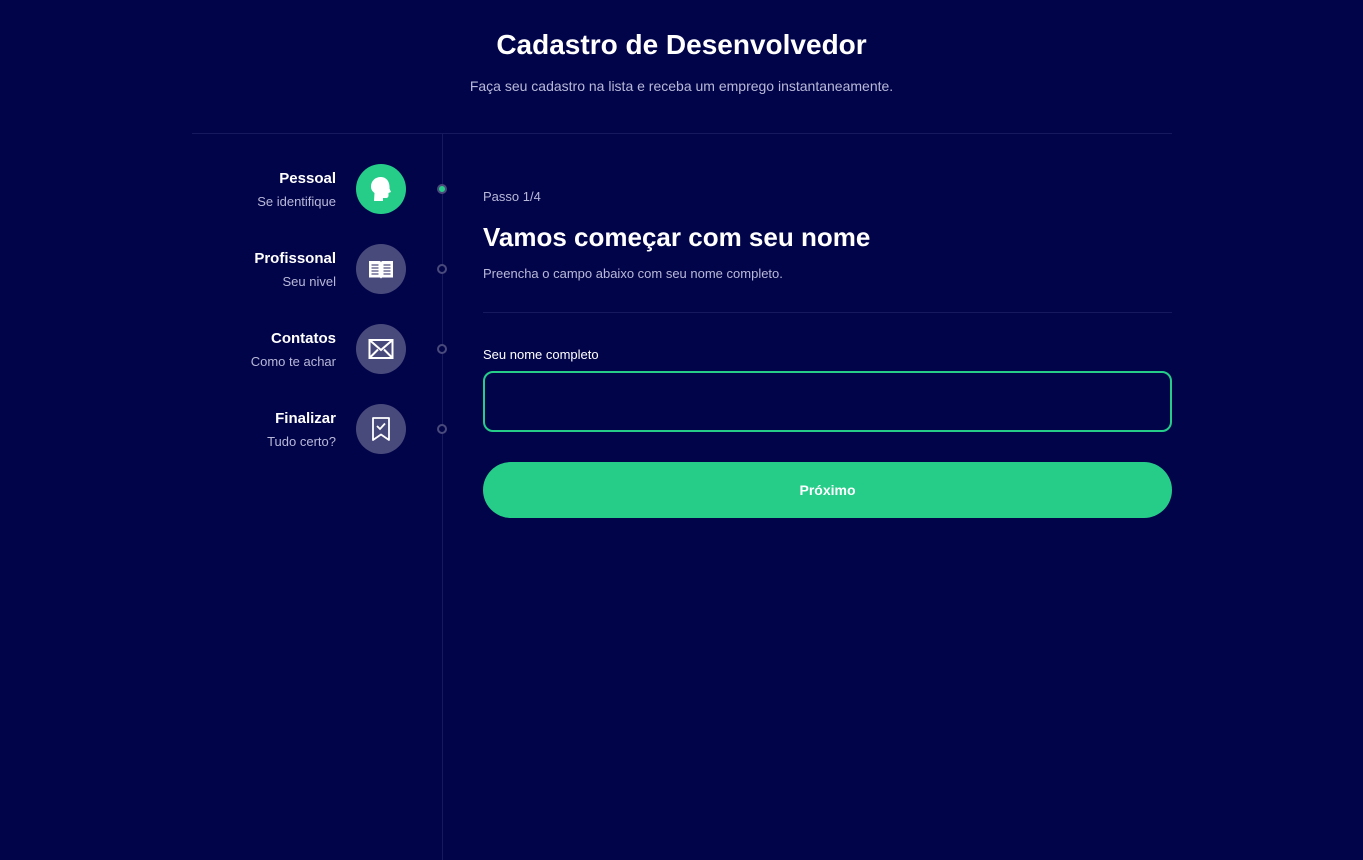 This screenshot has height=860, width=1363. Describe the element at coordinates (677, 237) in the screenshot. I see `form-title: Vamos começar com seu nome` at that location.